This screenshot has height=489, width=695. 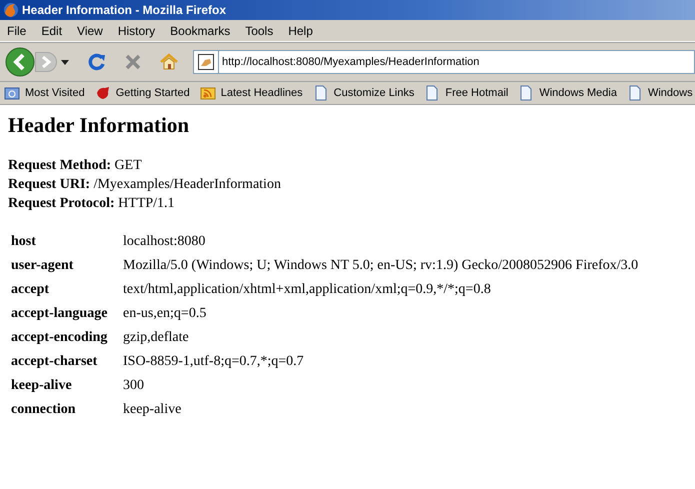 What do you see at coordinates (59, 313) in the screenshot?
I see `header-name: accept-language` at bounding box center [59, 313].